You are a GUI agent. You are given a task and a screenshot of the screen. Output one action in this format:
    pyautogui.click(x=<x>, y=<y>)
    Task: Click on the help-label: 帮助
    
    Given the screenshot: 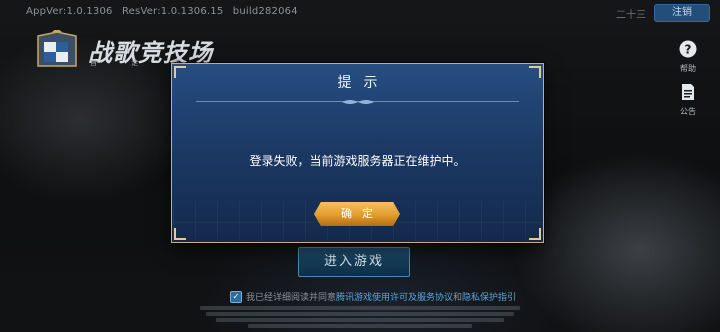 What is the action you would take?
    pyautogui.click(x=688, y=68)
    